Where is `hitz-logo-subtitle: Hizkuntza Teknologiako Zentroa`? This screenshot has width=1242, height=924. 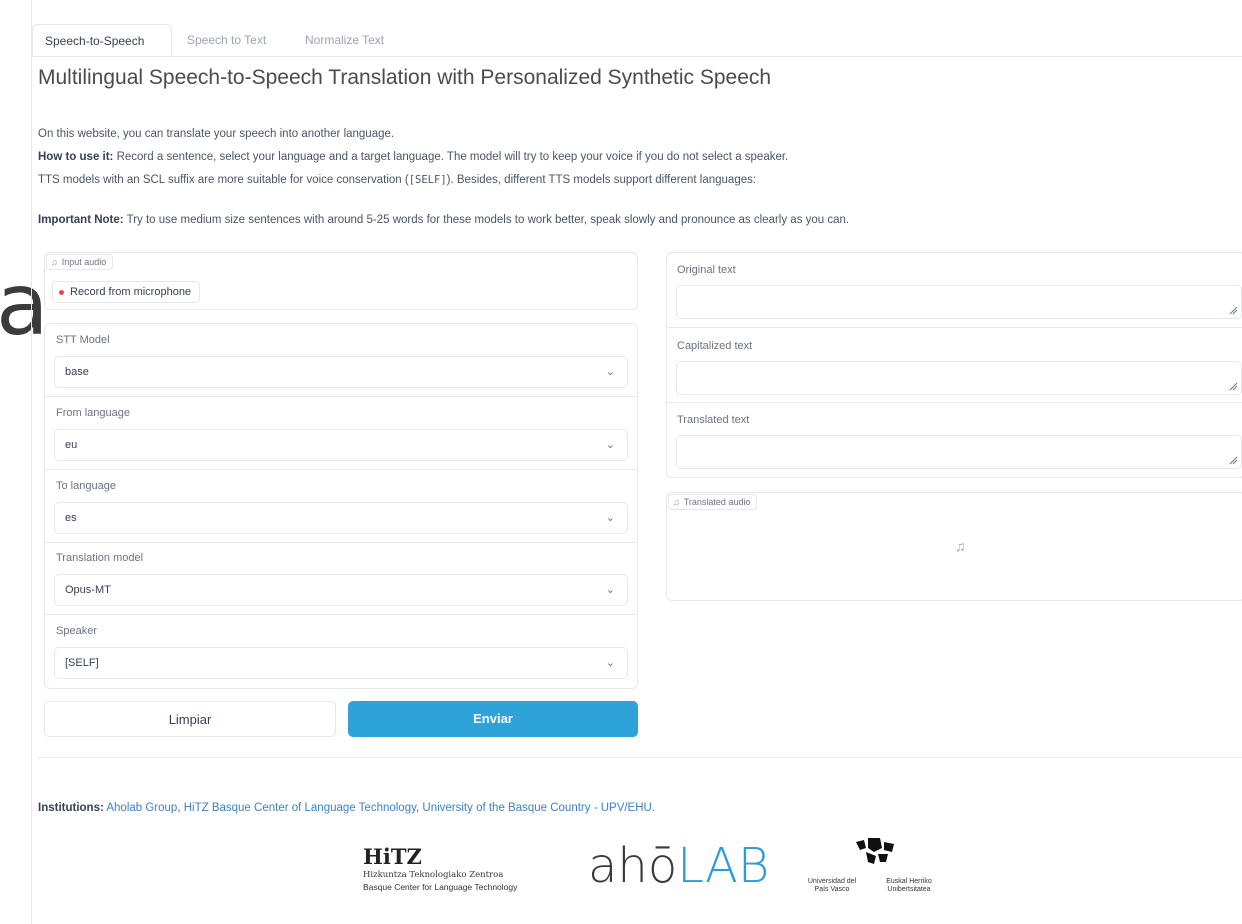
hitz-logo-subtitle: Hizkuntza Teknologiako Zentroa is located at coordinates (433, 875).